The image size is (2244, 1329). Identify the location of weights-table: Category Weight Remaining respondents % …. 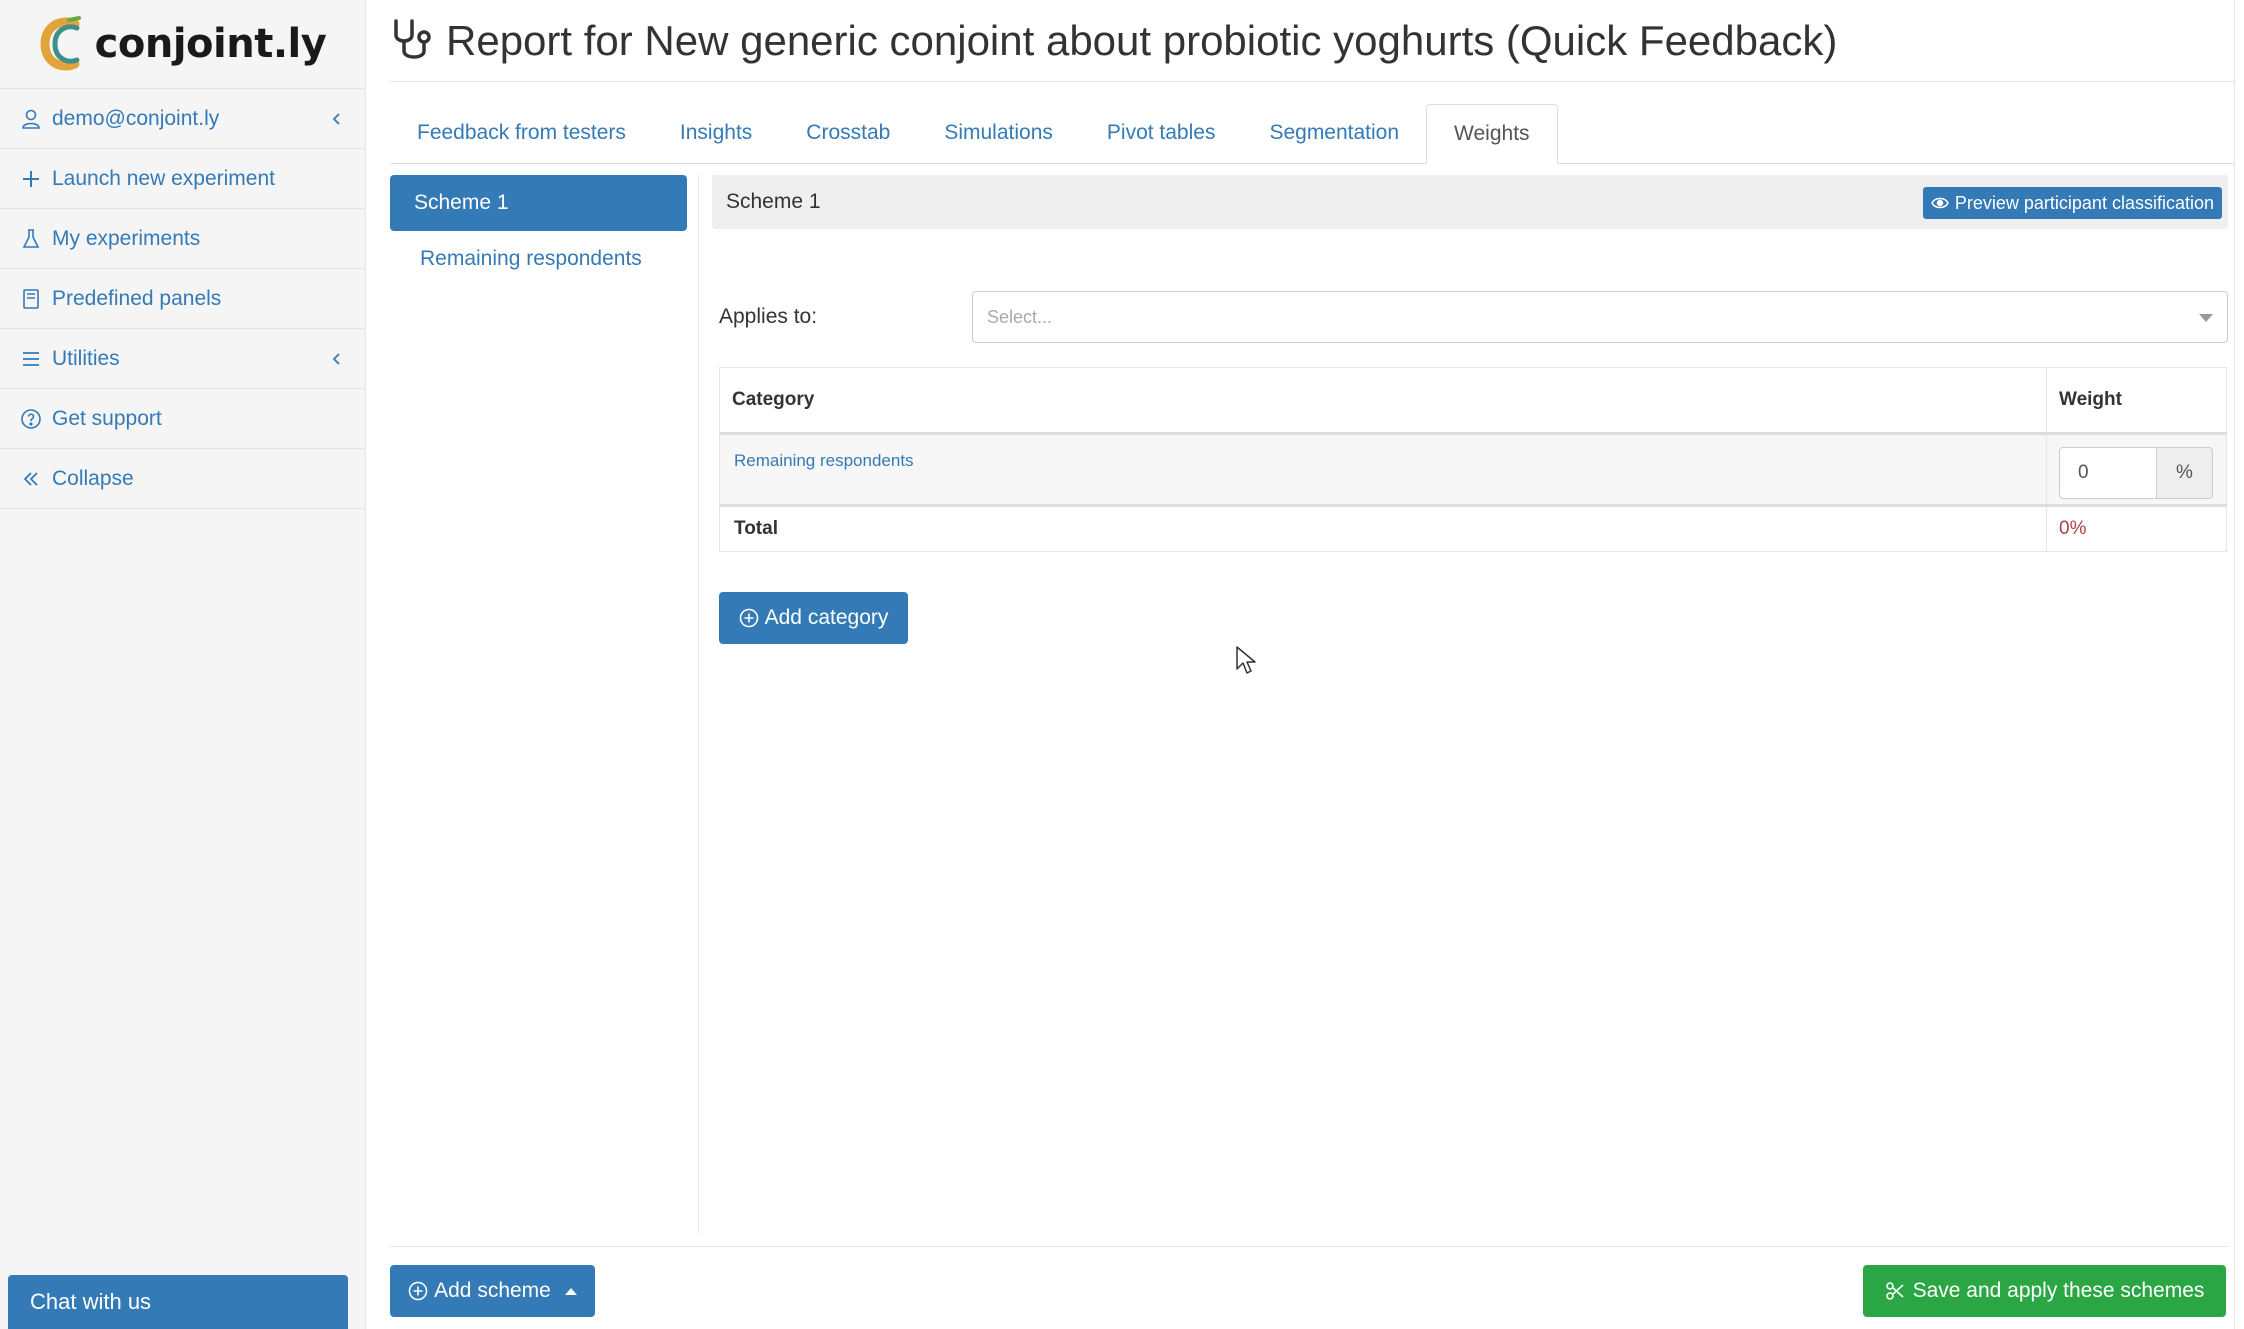
(1473, 459).